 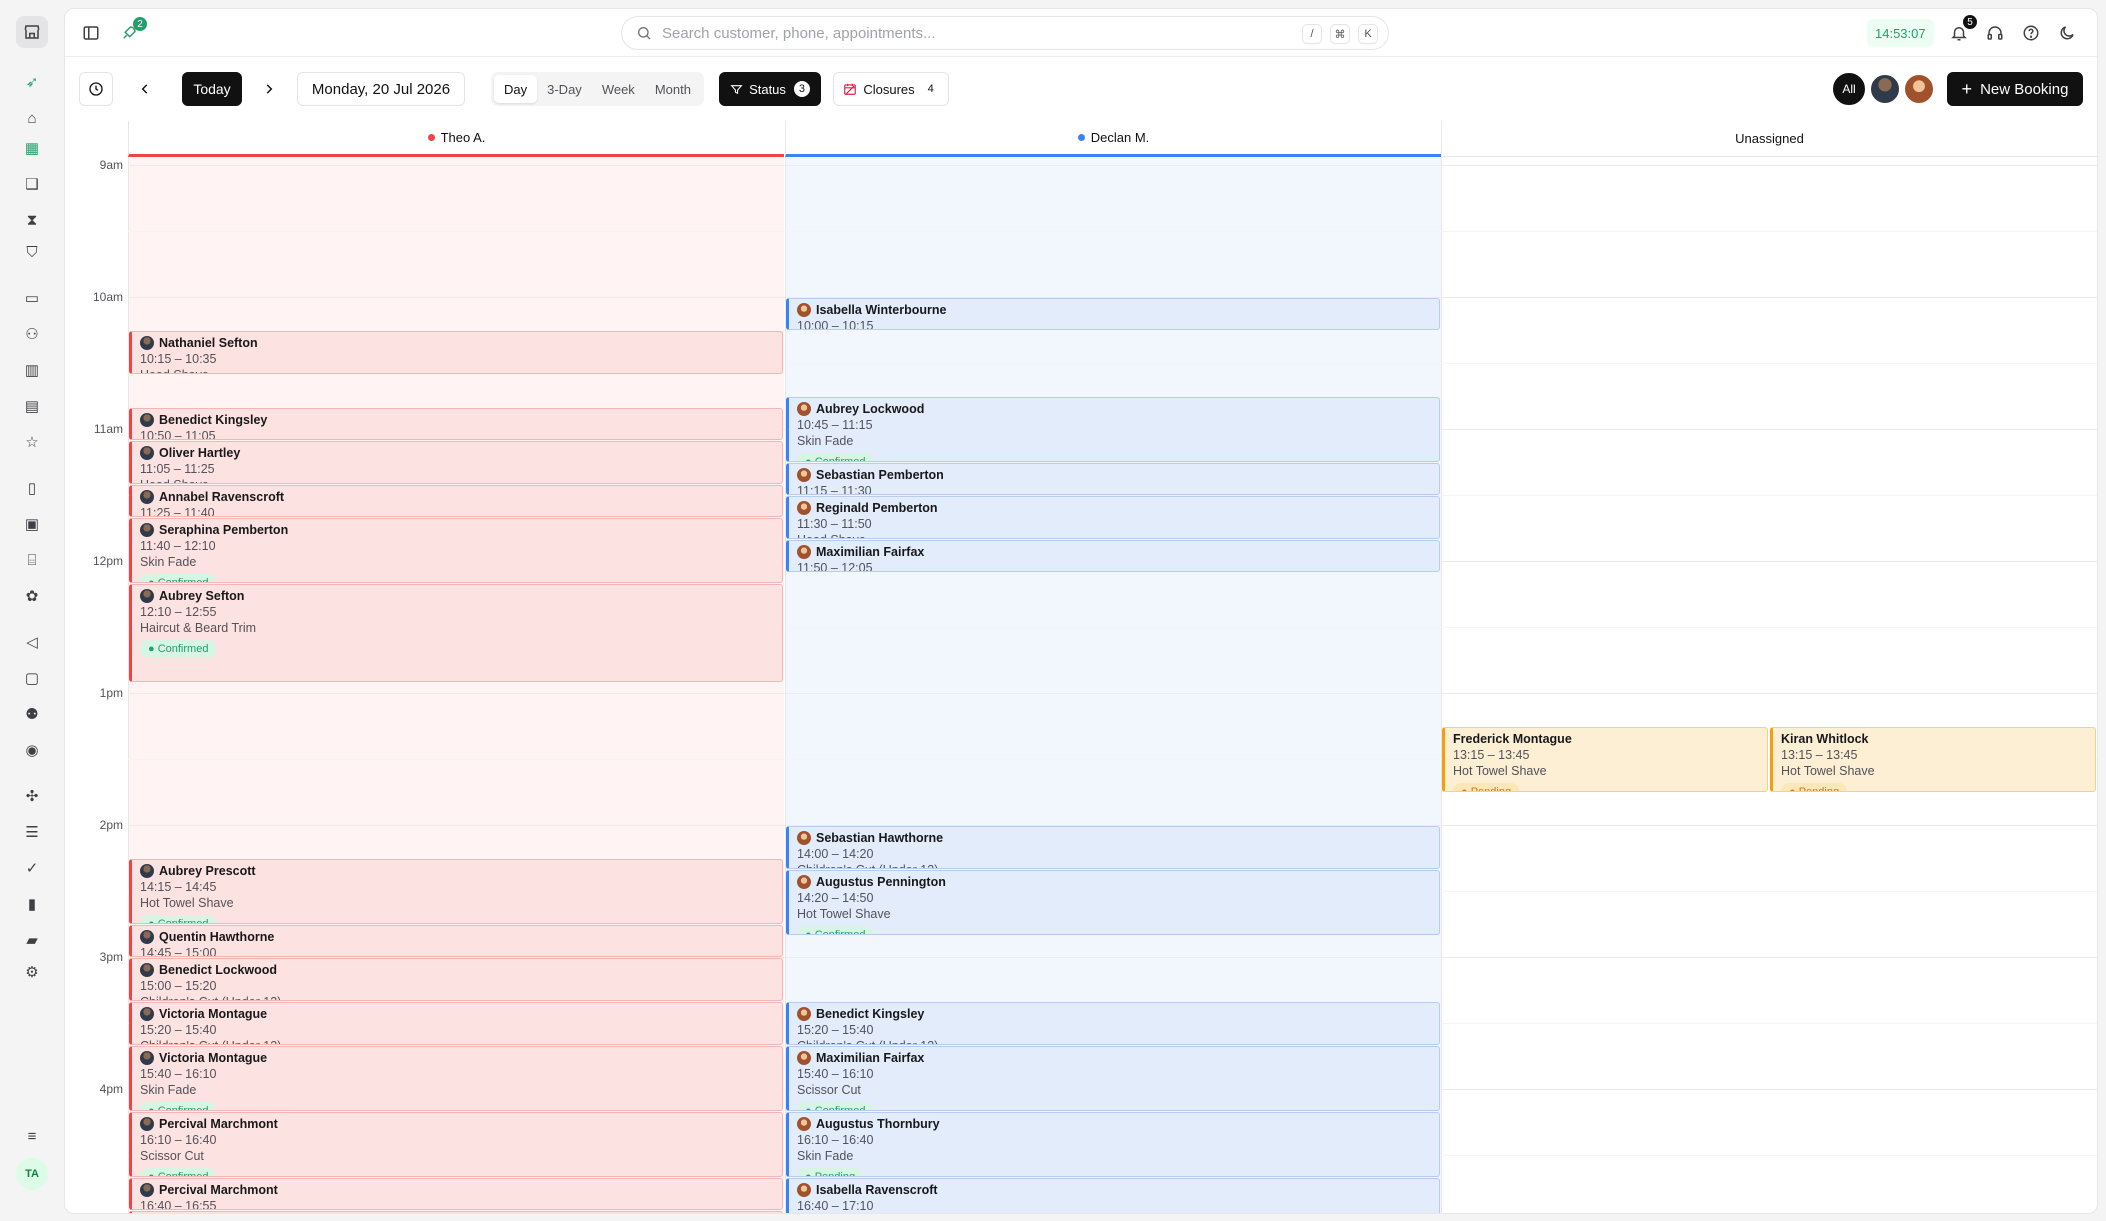 I want to click on inbox-icon: ▭, so click(x=32, y=298).